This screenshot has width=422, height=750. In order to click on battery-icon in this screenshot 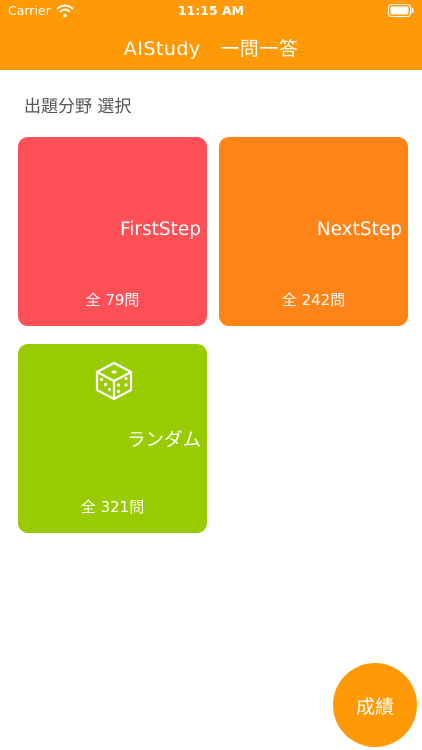, I will do `click(401, 10)`.